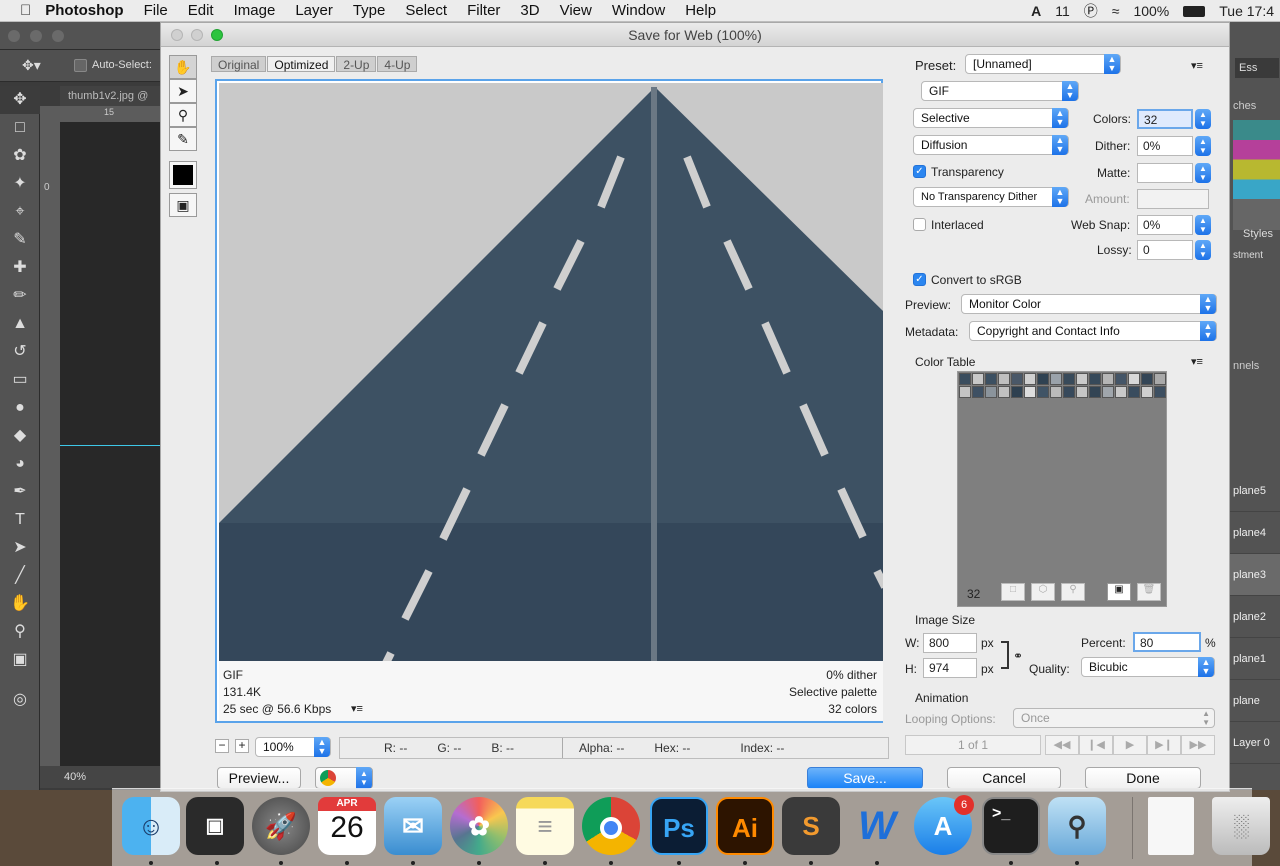 The image size is (1280, 866). Describe the element at coordinates (1167, 642) in the screenshot. I see `percent-input: 80` at that location.